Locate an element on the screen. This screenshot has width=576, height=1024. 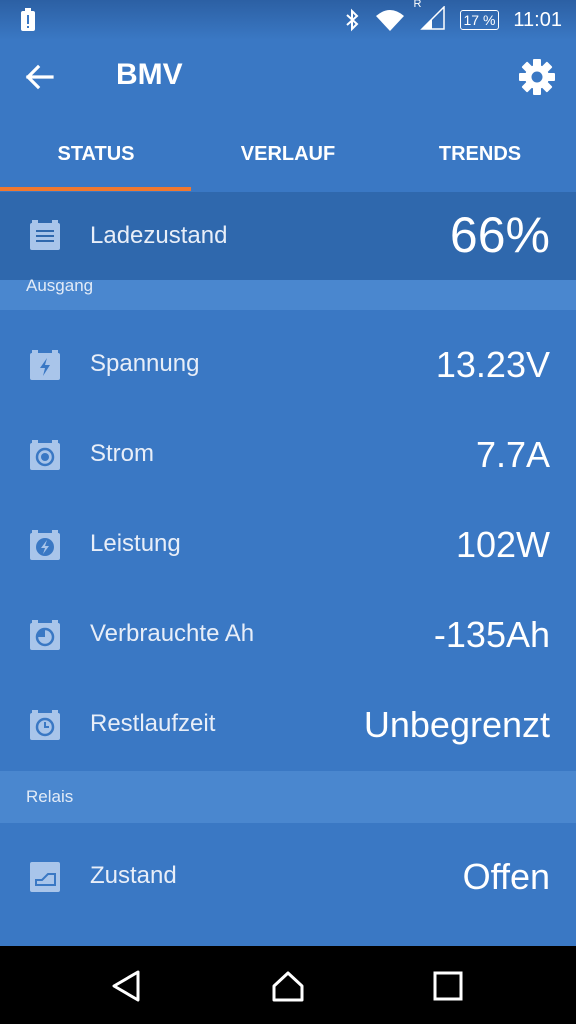
list-item-strom: Strom 7.7A is located at coordinates (288, 455).